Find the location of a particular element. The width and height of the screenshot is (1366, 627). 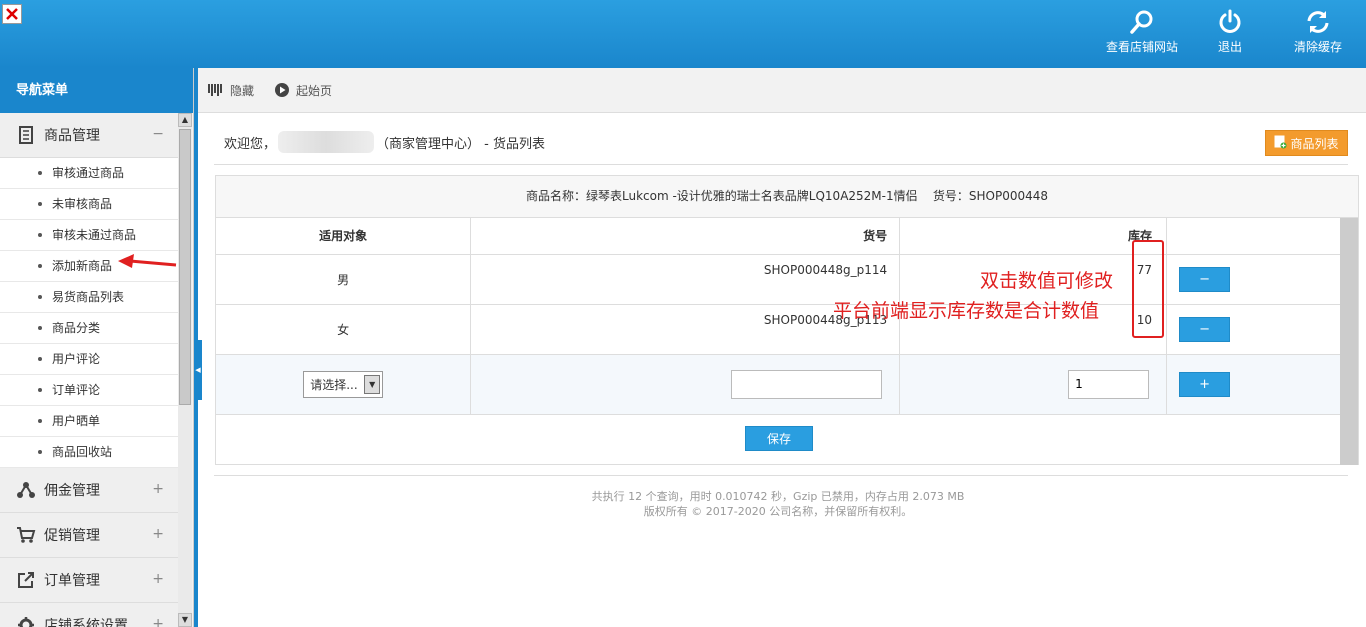

menu-group-label: 店铺系统设置 is located at coordinates (86, 622).